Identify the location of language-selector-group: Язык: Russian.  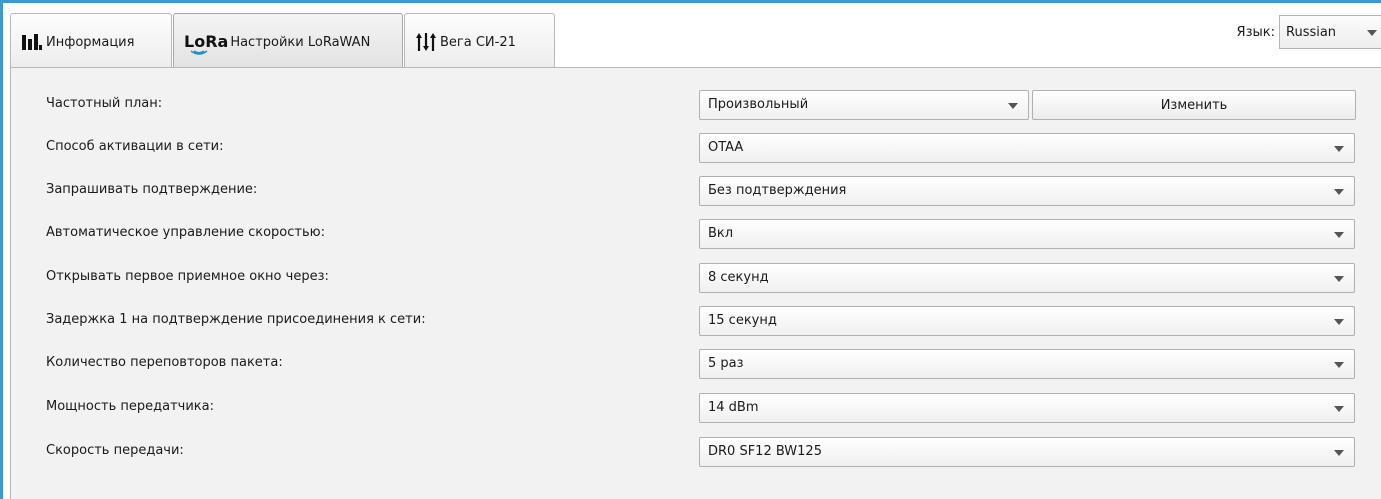
(1309, 32).